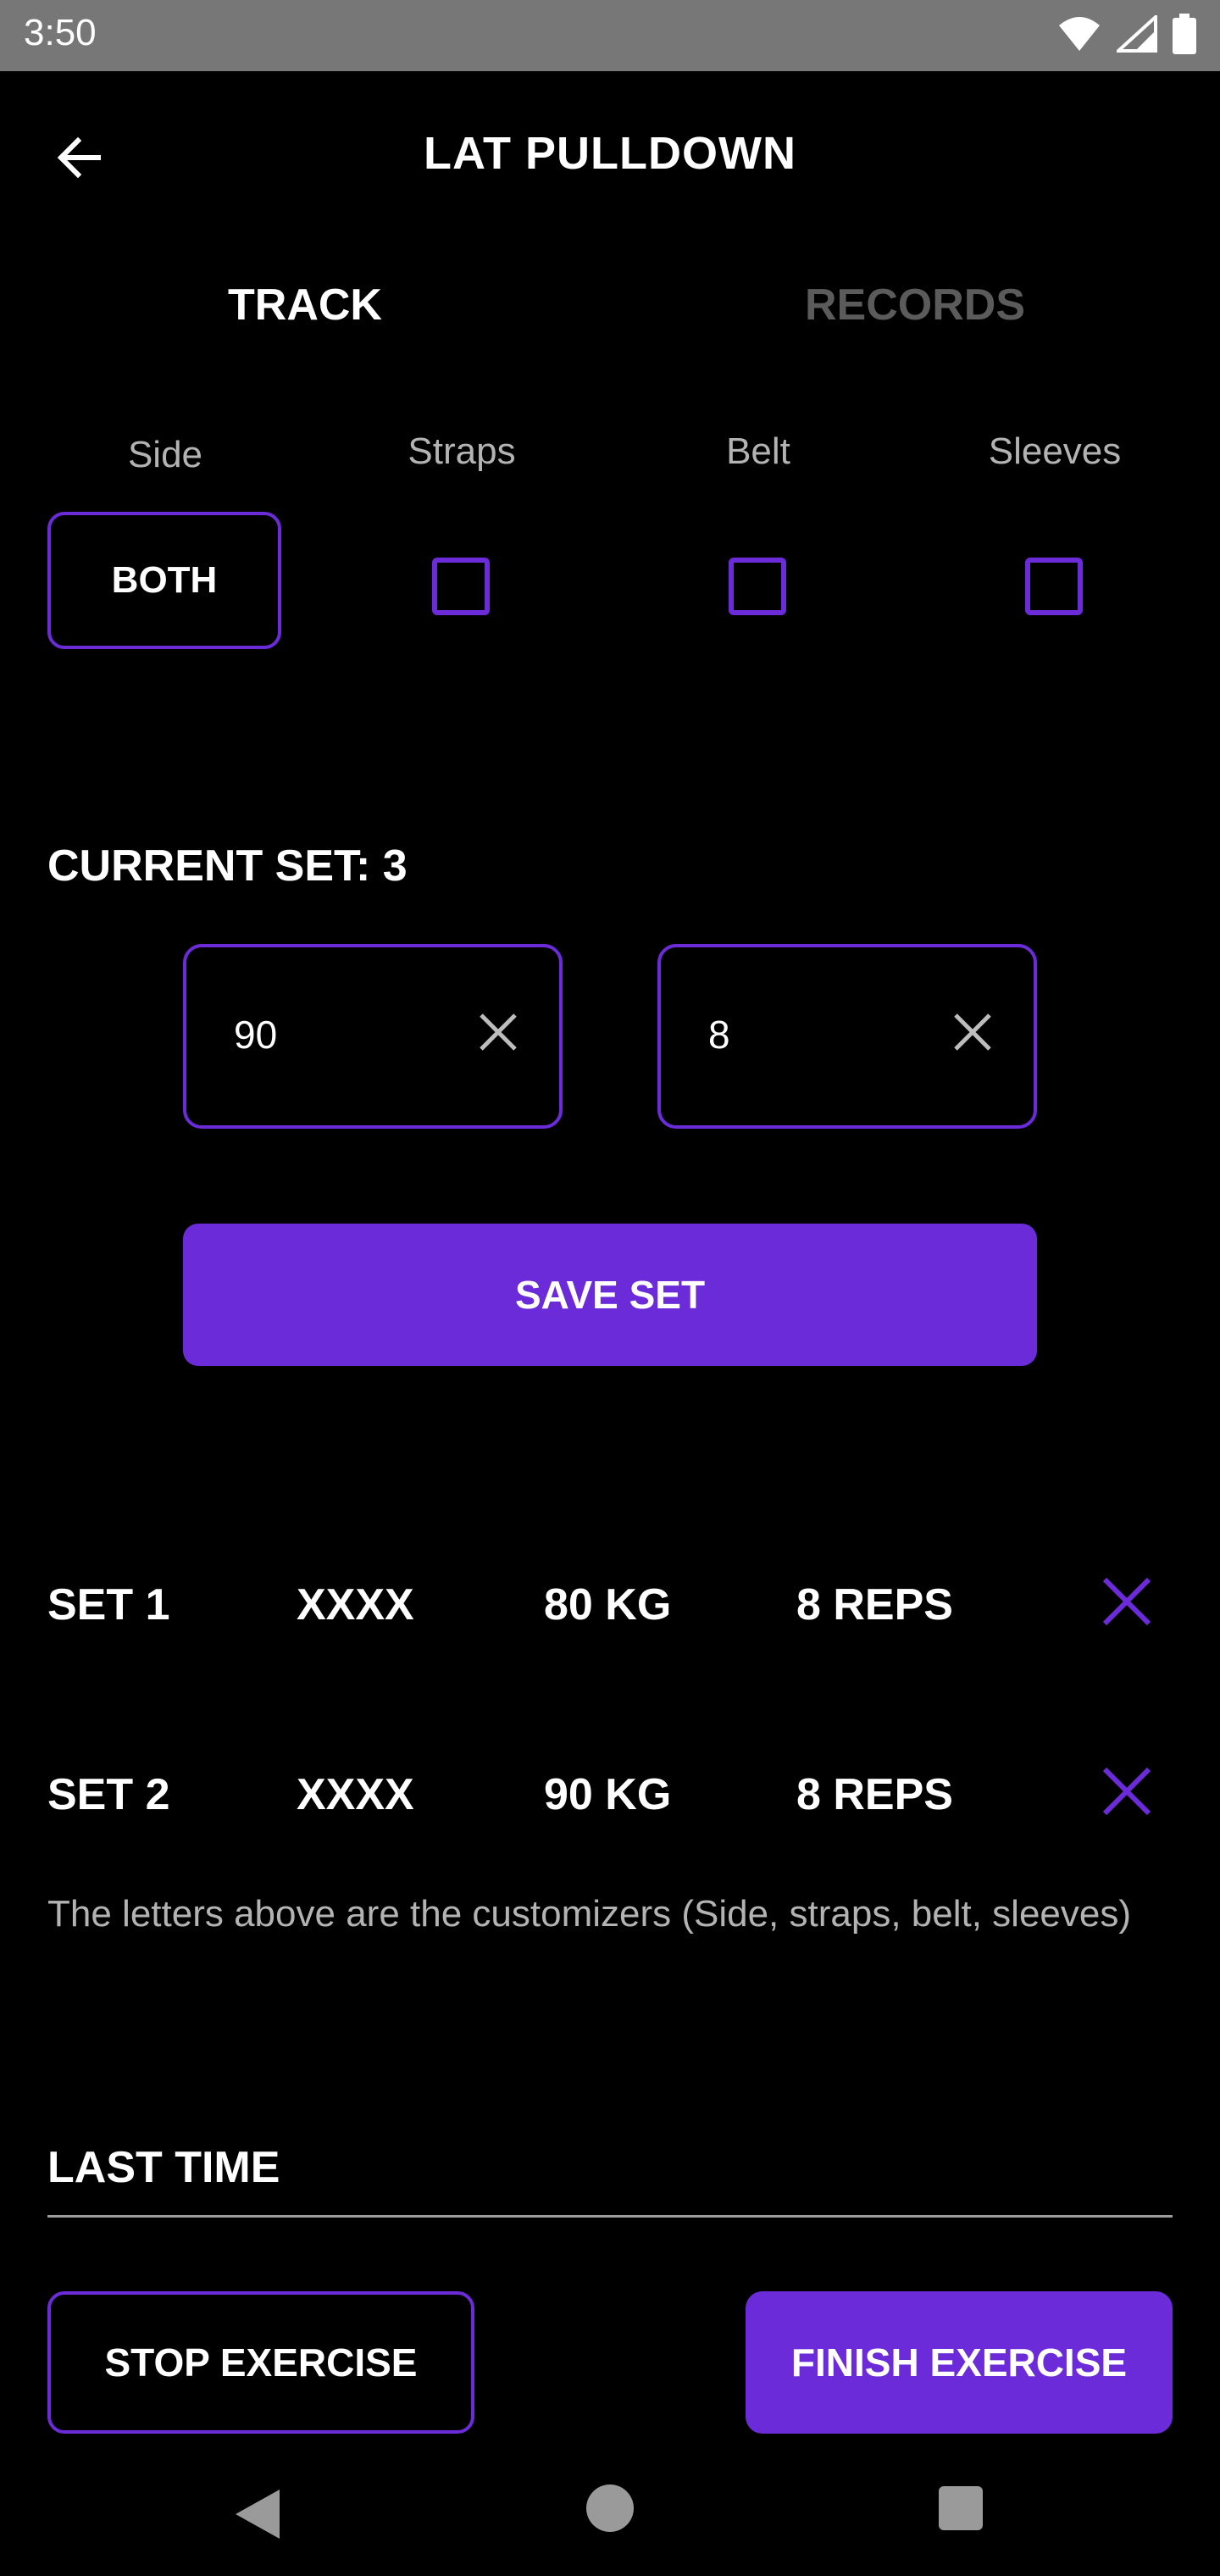  Describe the element at coordinates (227, 866) in the screenshot. I see `current-set-label: CURRENT SET: 3` at that location.